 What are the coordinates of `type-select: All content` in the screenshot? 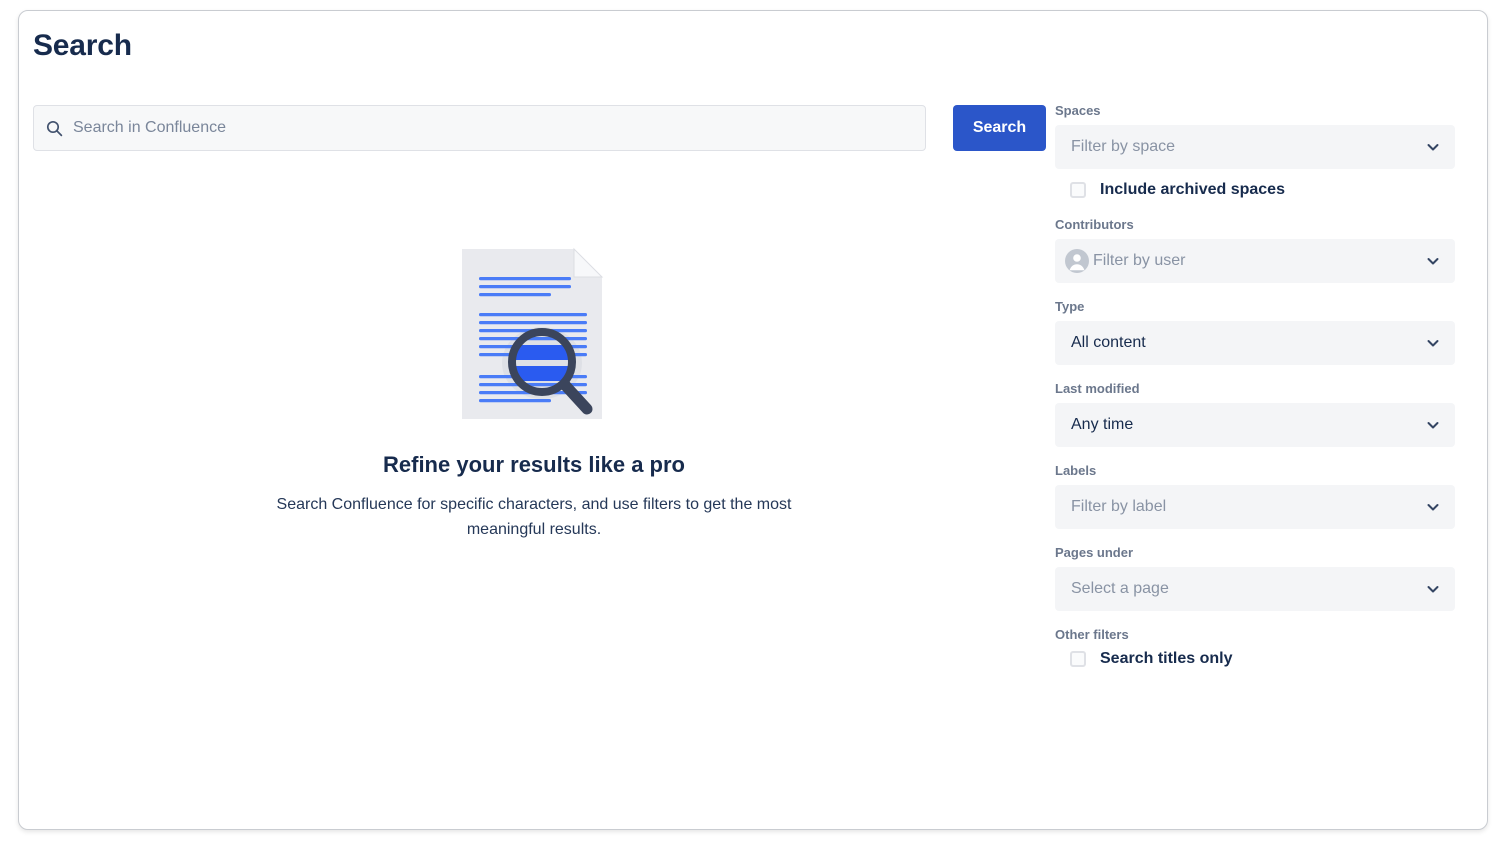 It's located at (1255, 343).